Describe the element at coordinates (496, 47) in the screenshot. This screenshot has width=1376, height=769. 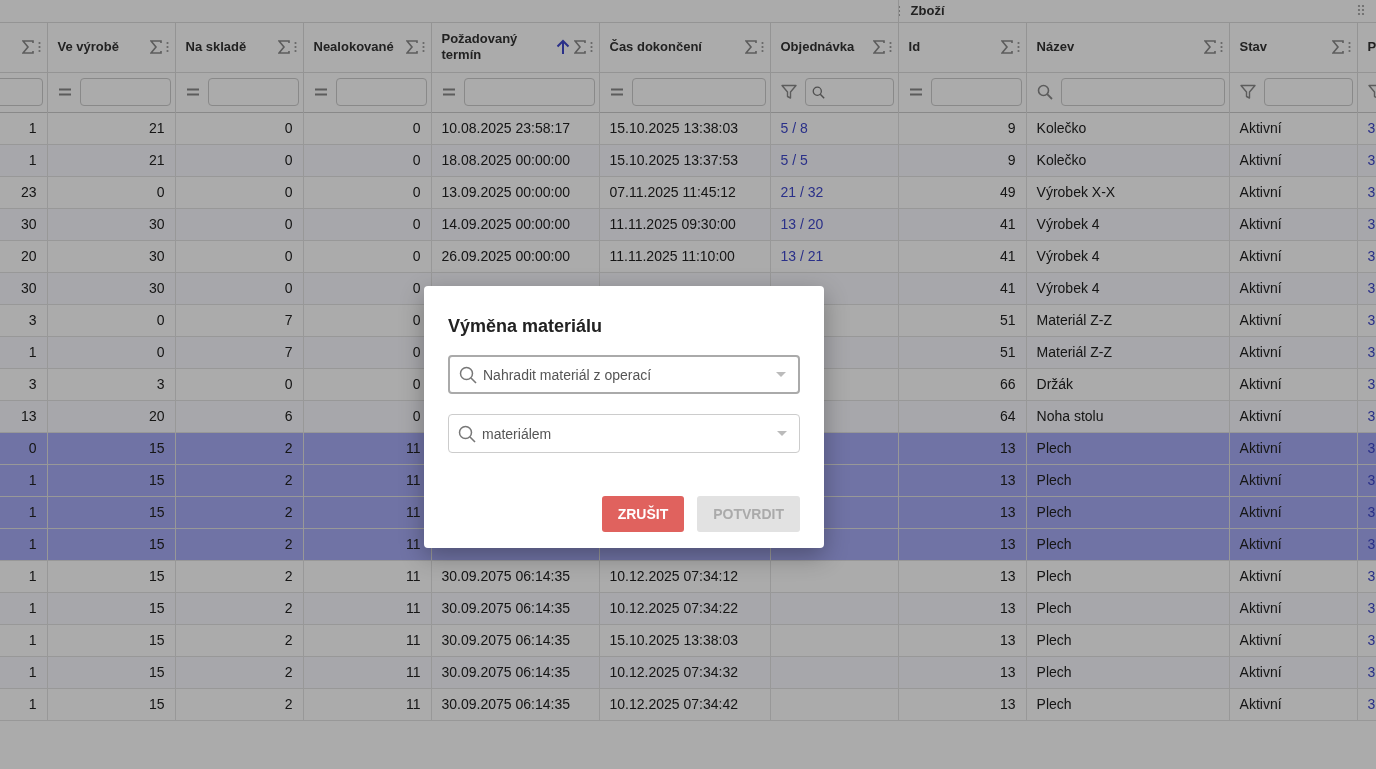
I see `column-header: Požadovaný termín` at that location.